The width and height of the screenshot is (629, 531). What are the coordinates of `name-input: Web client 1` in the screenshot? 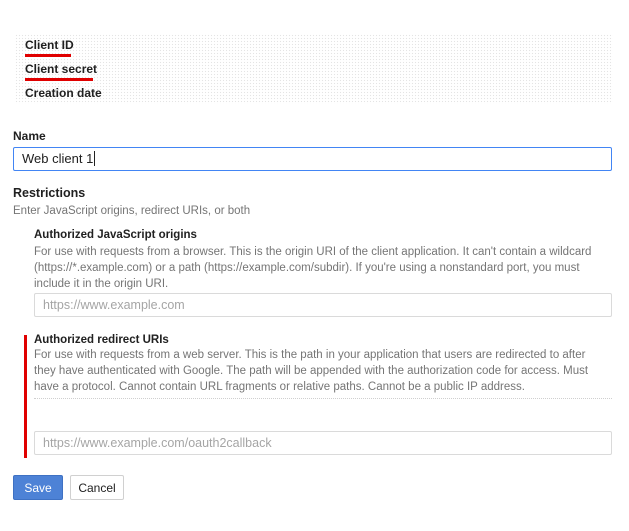 It's located at (312, 159).